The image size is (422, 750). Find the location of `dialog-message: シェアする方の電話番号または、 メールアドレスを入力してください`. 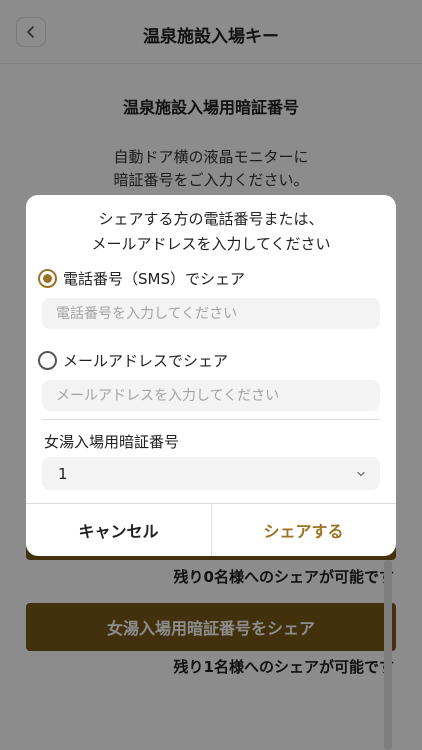

dialog-message: シェアする方の電話番号または、 メールアドレスを入力してください is located at coordinates (211, 231).